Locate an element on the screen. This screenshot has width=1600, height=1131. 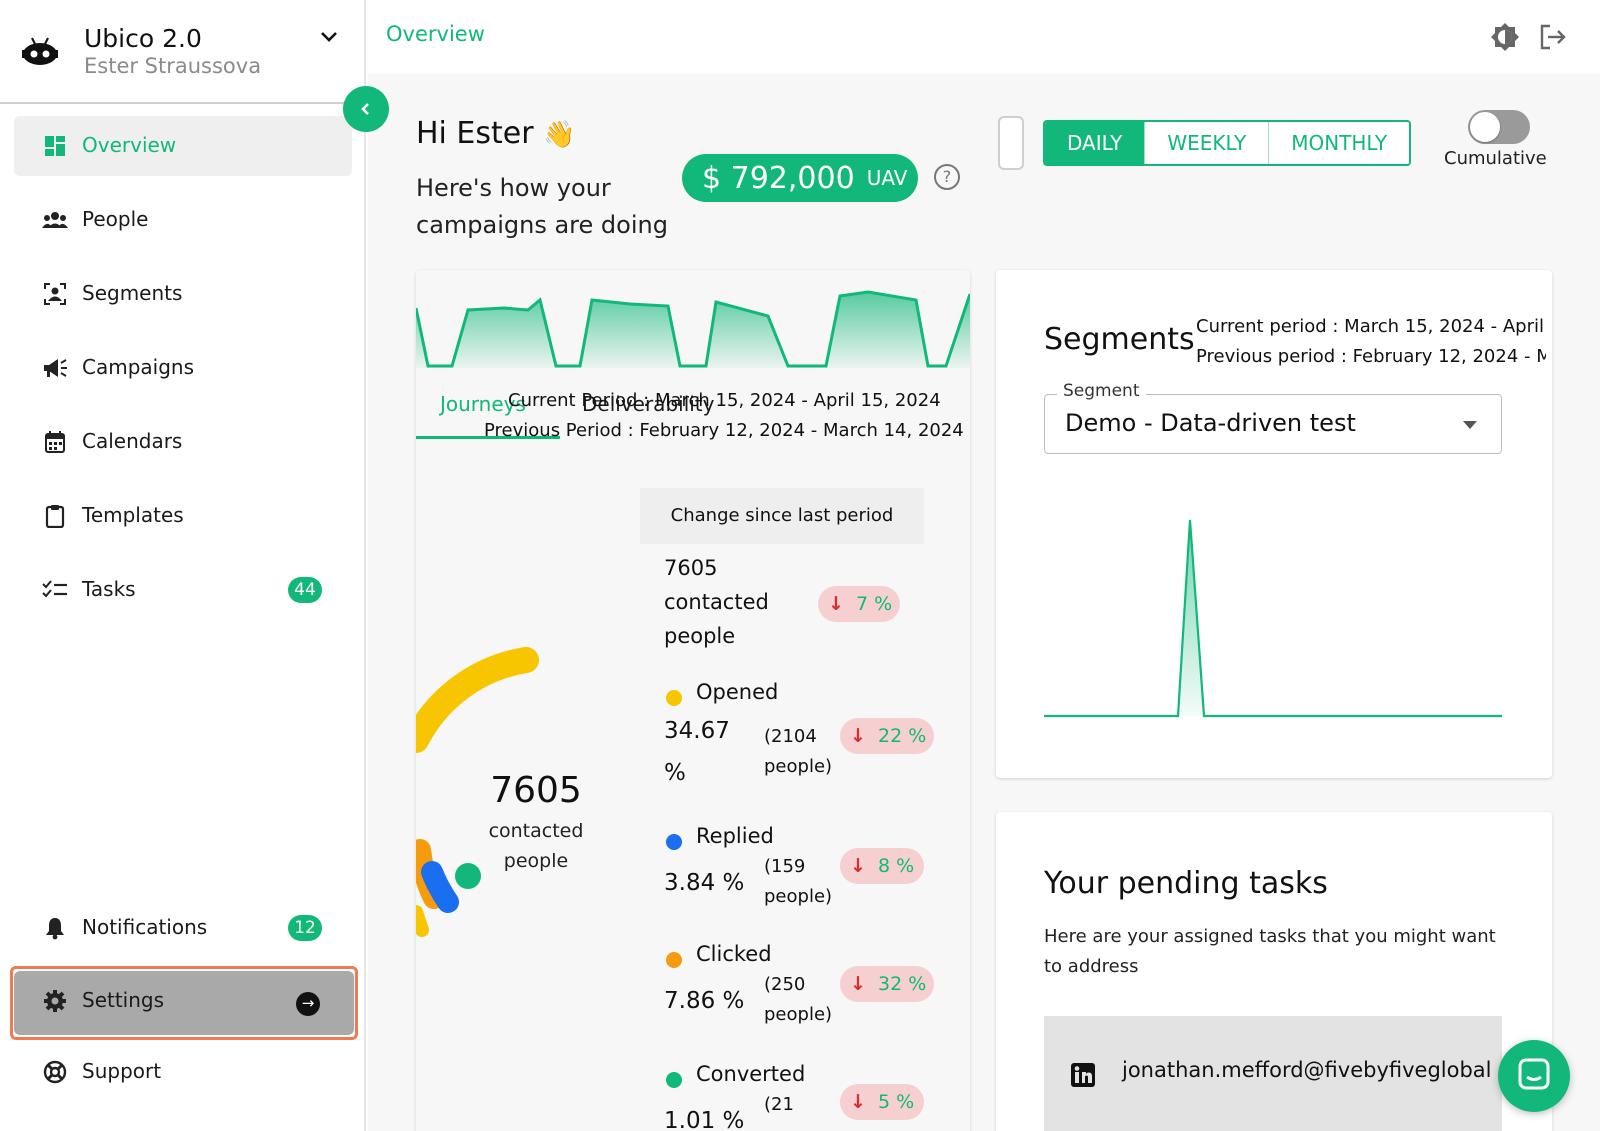
segment-trend-chart is located at coordinates (1273, 618).